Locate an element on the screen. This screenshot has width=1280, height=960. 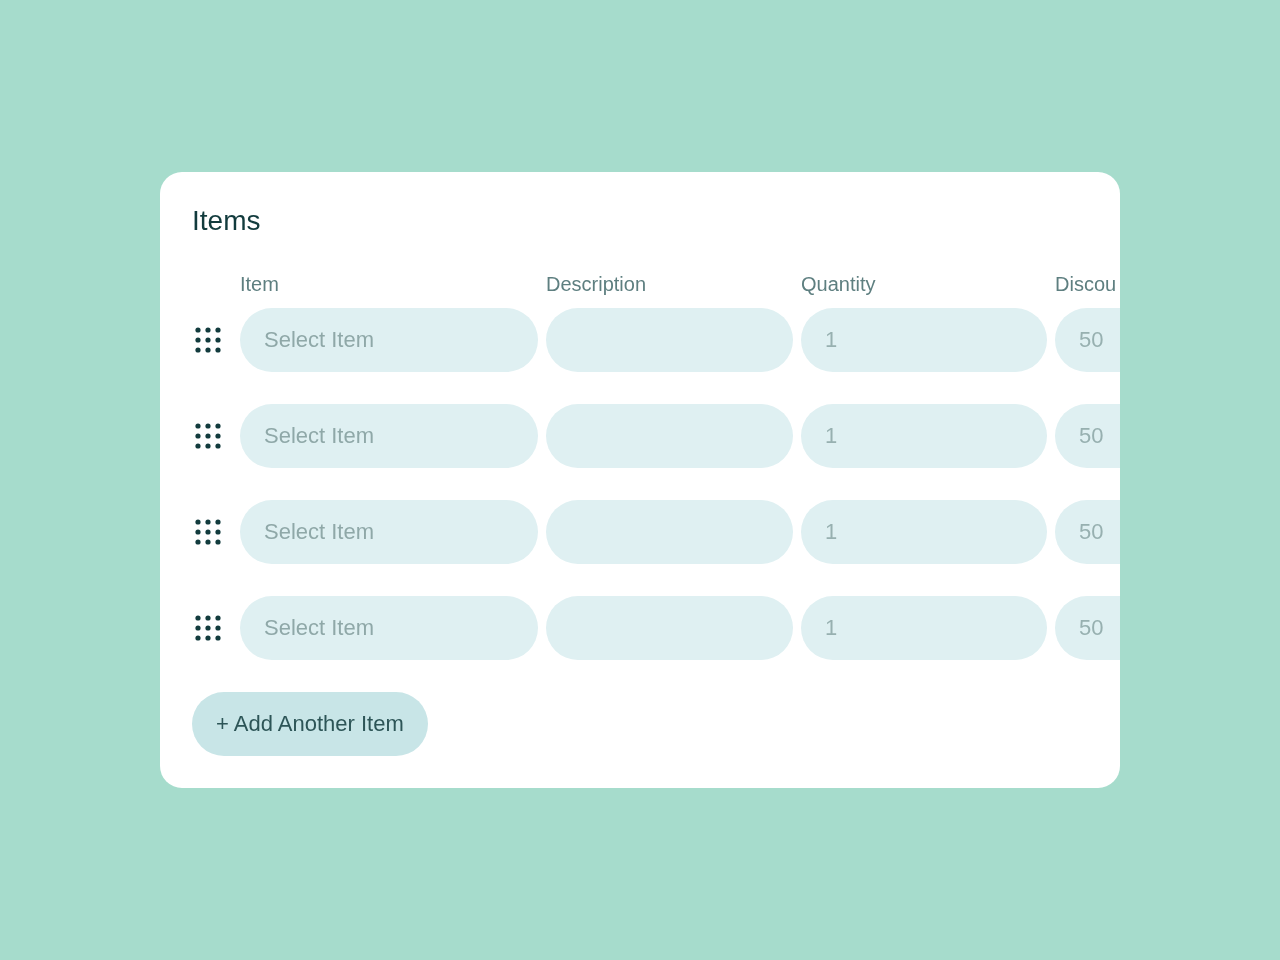
add-item-button: + Add Another Item is located at coordinates (310, 724).